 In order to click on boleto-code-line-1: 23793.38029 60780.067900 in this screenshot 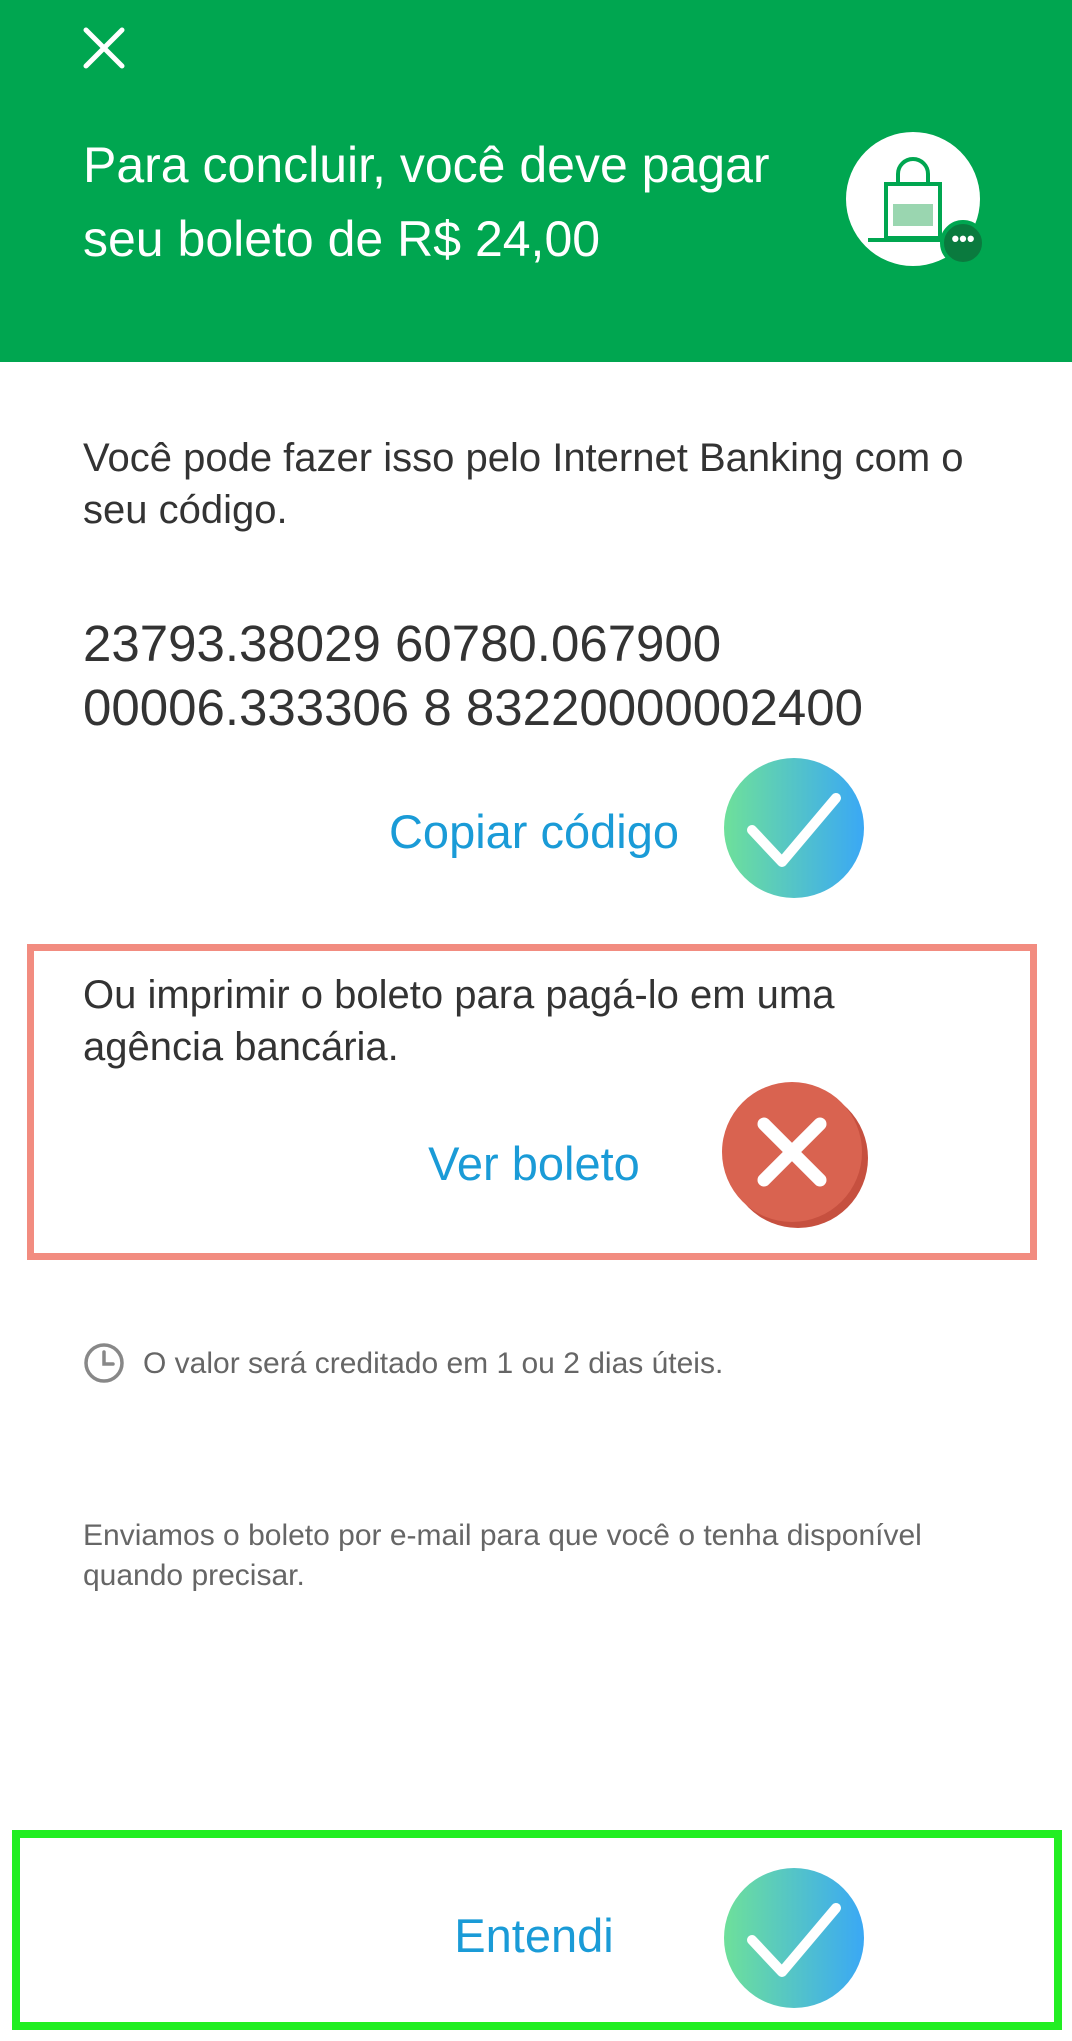, I will do `click(402, 643)`.